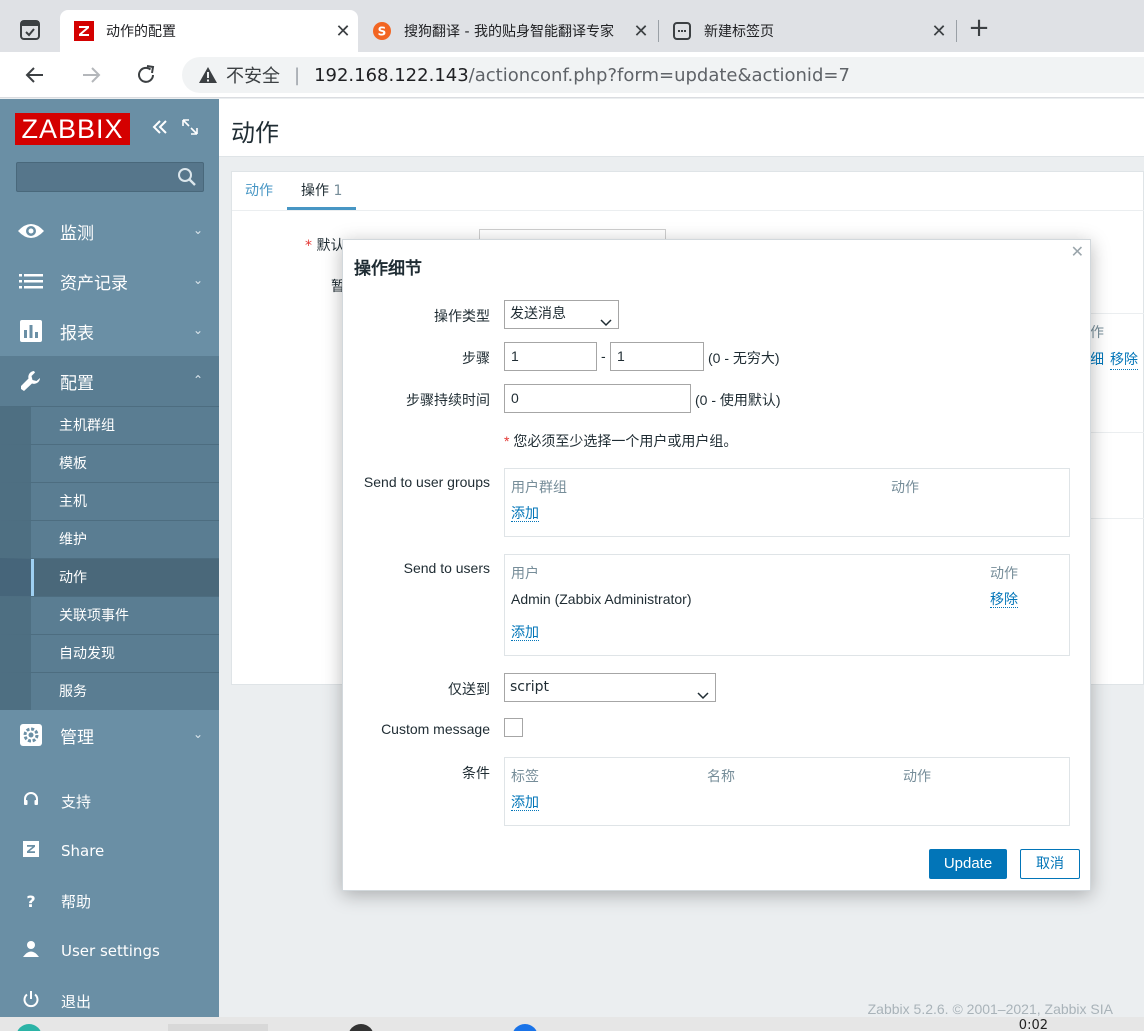 The height and width of the screenshot is (1031, 1144). I want to click on tab-operations: 操作 1, so click(322, 195).